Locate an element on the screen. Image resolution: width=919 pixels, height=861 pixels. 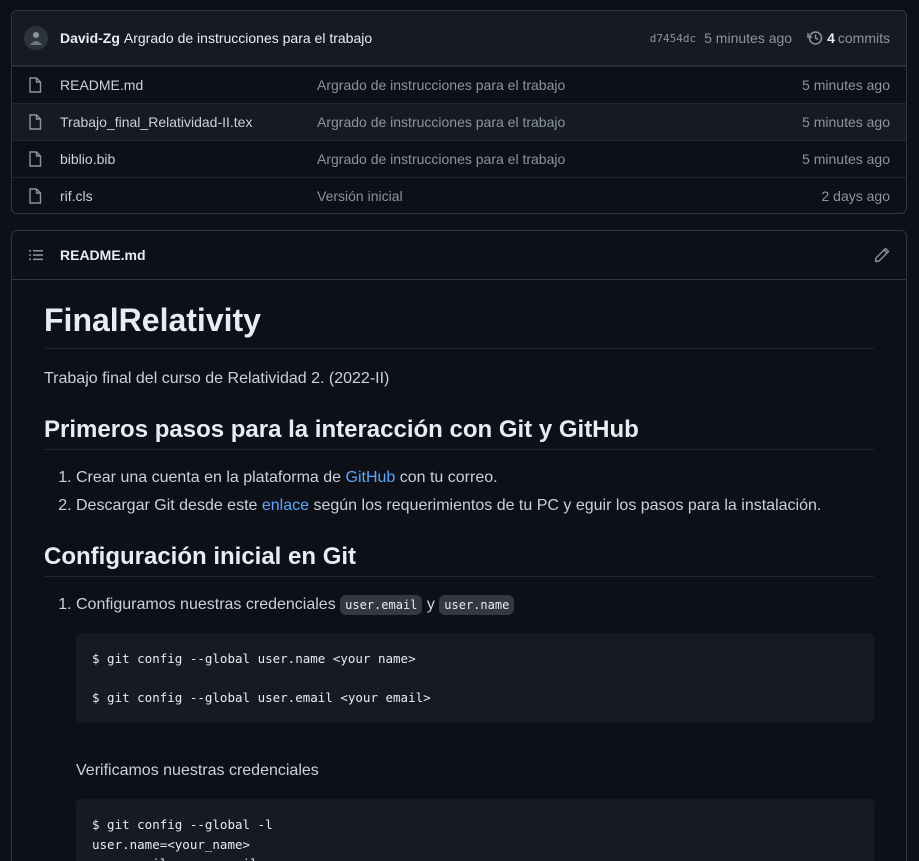
file-name: biblio.bib is located at coordinates (188, 159).